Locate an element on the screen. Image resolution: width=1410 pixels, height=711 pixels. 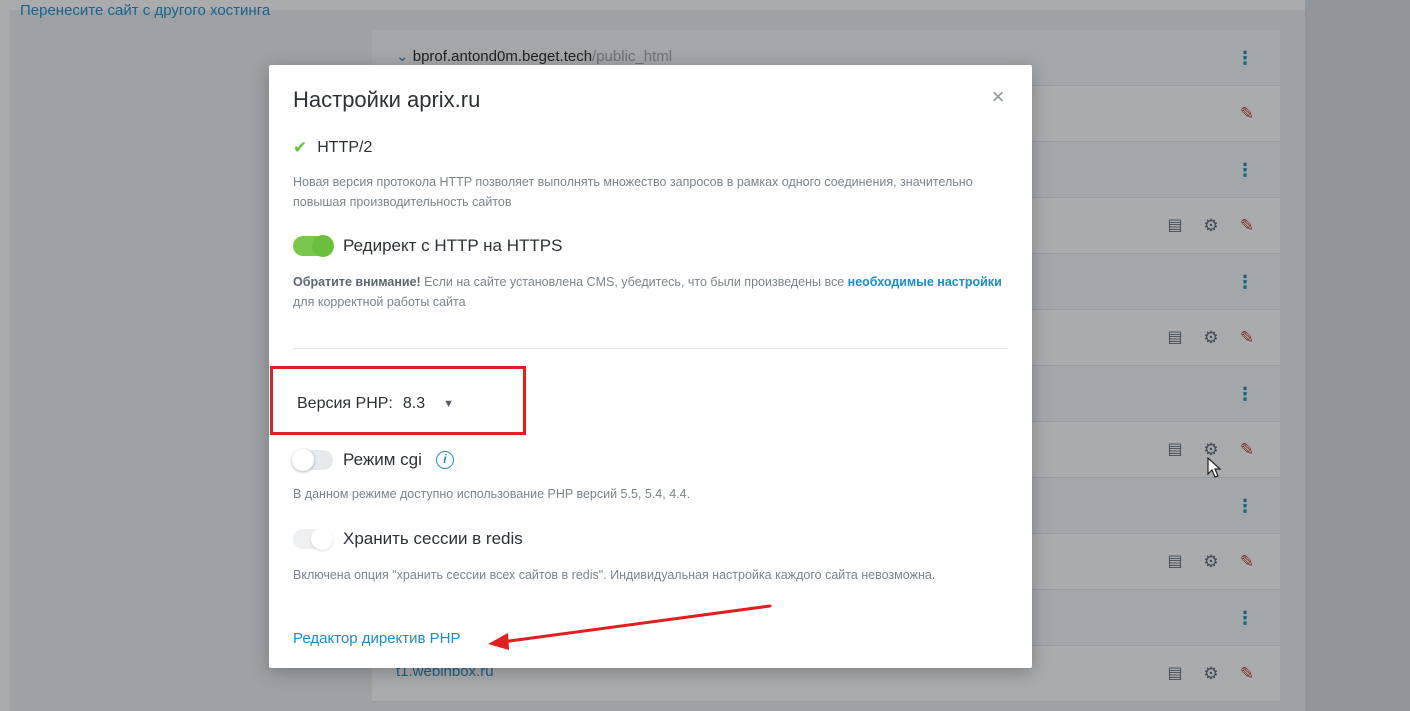
cgi-toggle is located at coordinates (312, 460).